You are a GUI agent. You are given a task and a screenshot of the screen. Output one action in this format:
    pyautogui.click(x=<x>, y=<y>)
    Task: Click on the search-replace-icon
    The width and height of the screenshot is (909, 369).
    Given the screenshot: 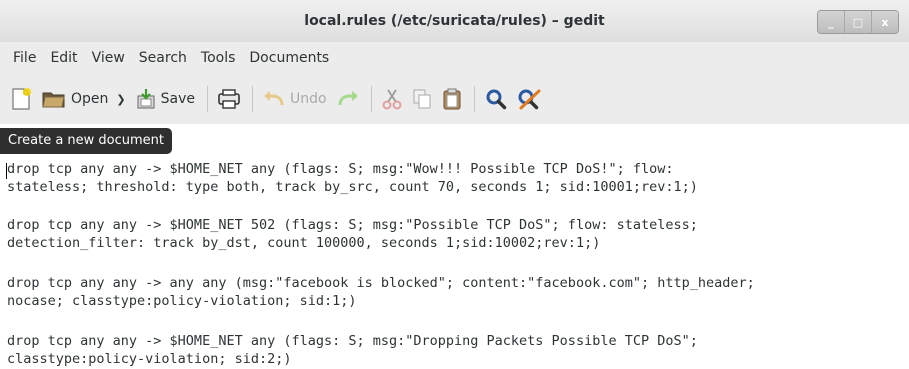 What is the action you would take?
    pyautogui.click(x=529, y=99)
    